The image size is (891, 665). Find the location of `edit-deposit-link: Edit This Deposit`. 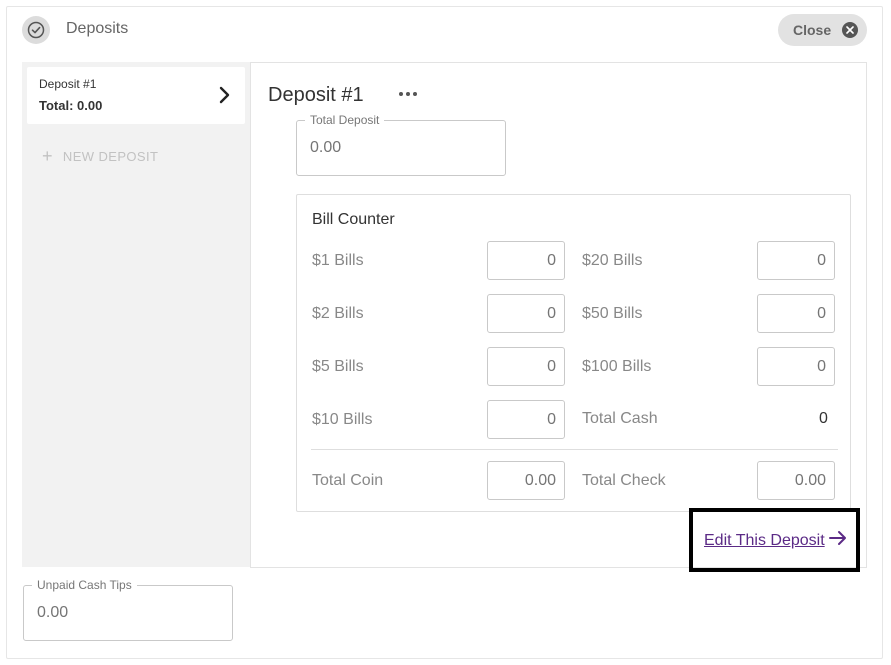

edit-deposit-link: Edit This Deposit is located at coordinates (775, 540).